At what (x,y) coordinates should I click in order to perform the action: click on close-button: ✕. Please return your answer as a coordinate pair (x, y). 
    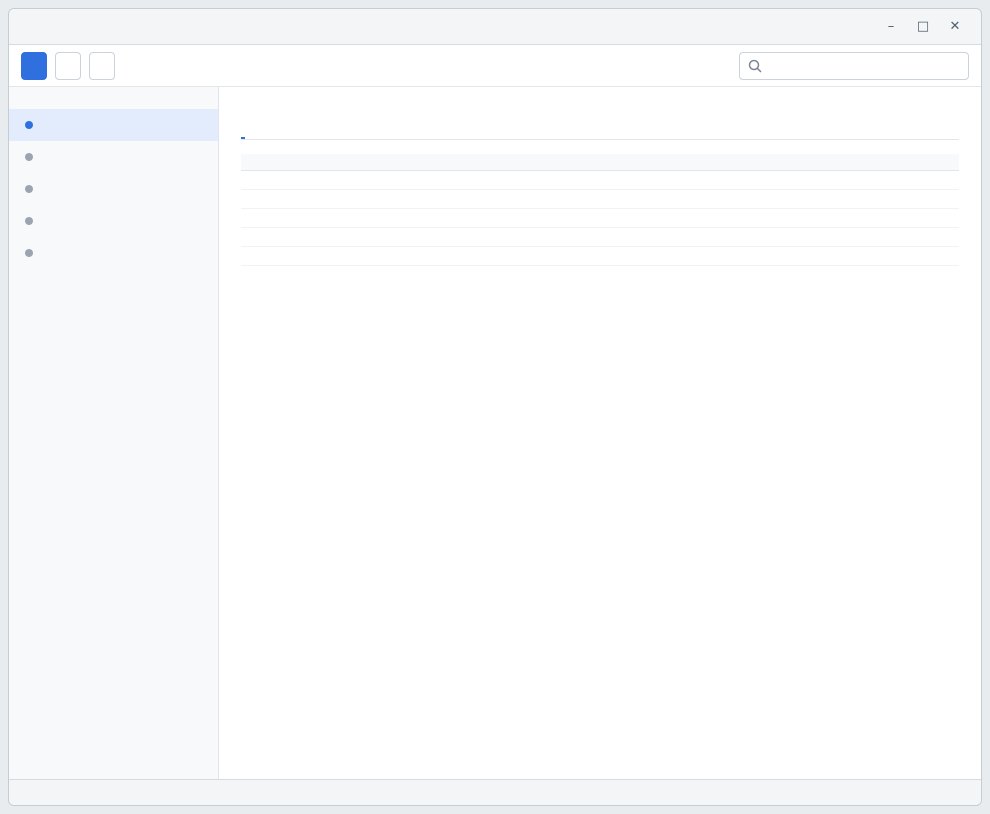
    Looking at the image, I should click on (955, 27).